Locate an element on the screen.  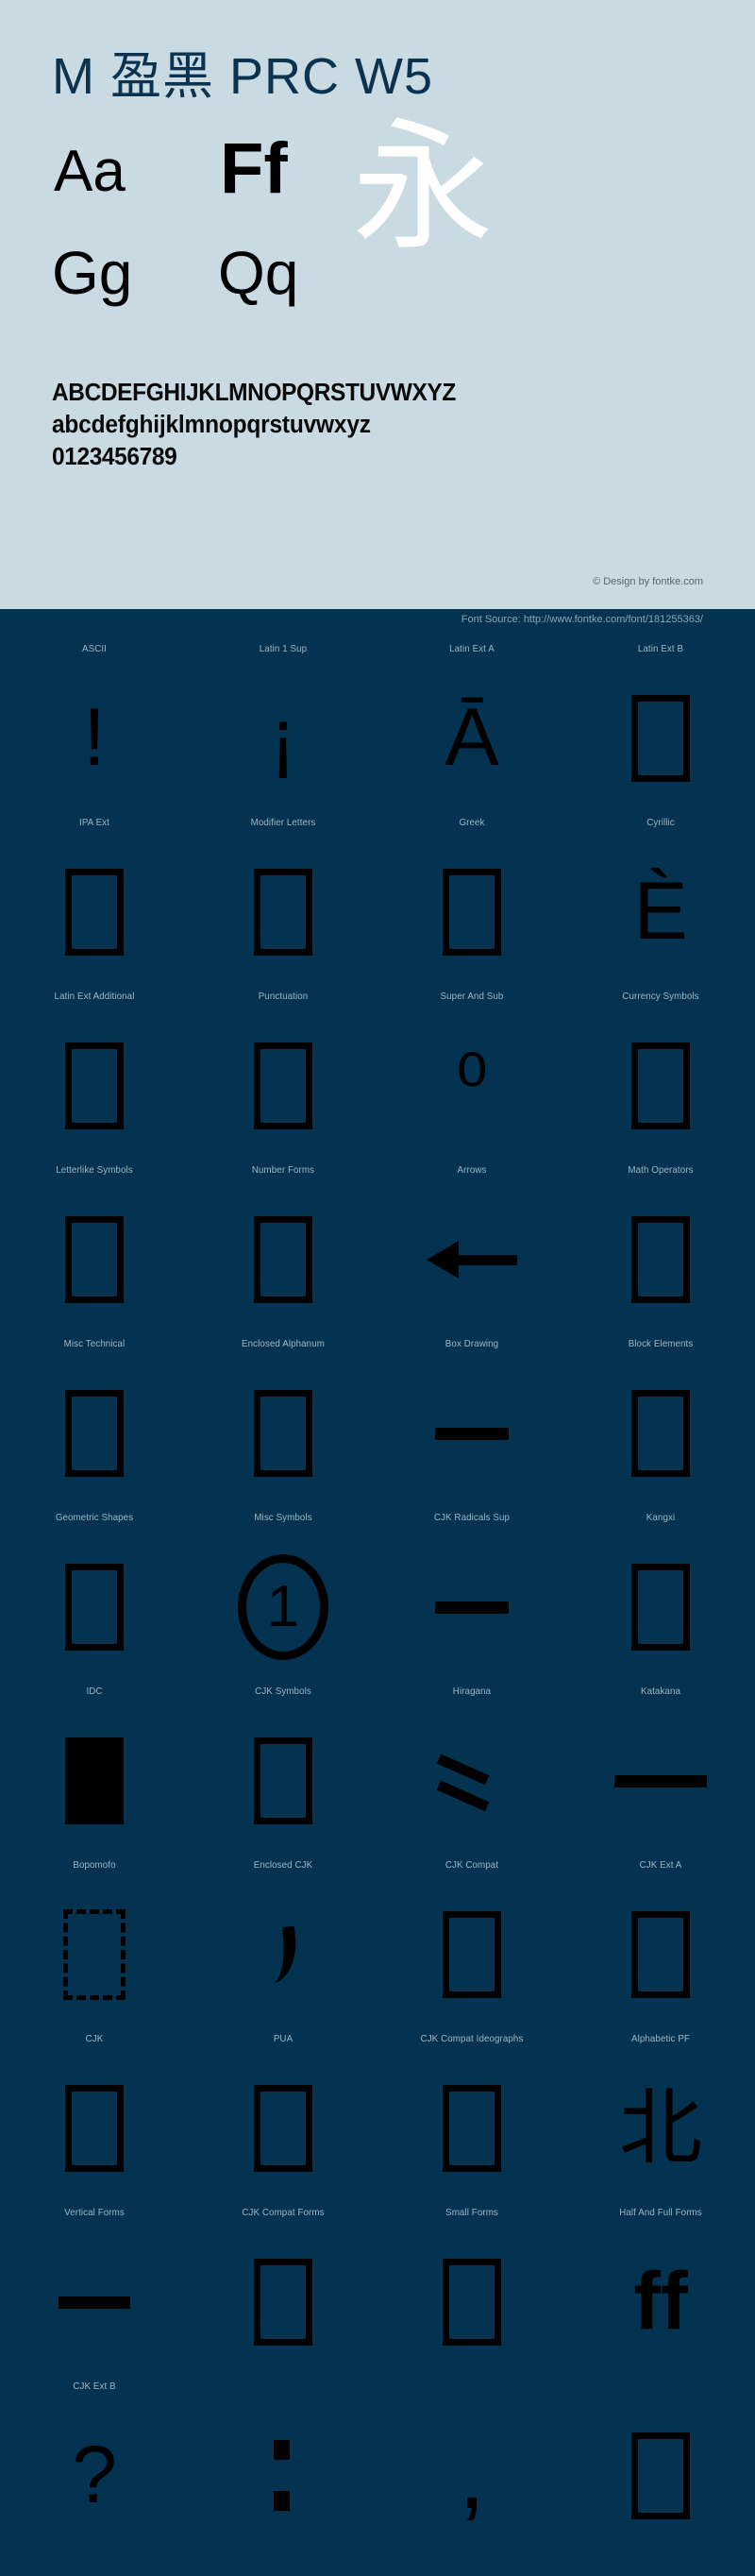
unicode-block-cell-ascii: ASCII! is located at coordinates (95, 728).